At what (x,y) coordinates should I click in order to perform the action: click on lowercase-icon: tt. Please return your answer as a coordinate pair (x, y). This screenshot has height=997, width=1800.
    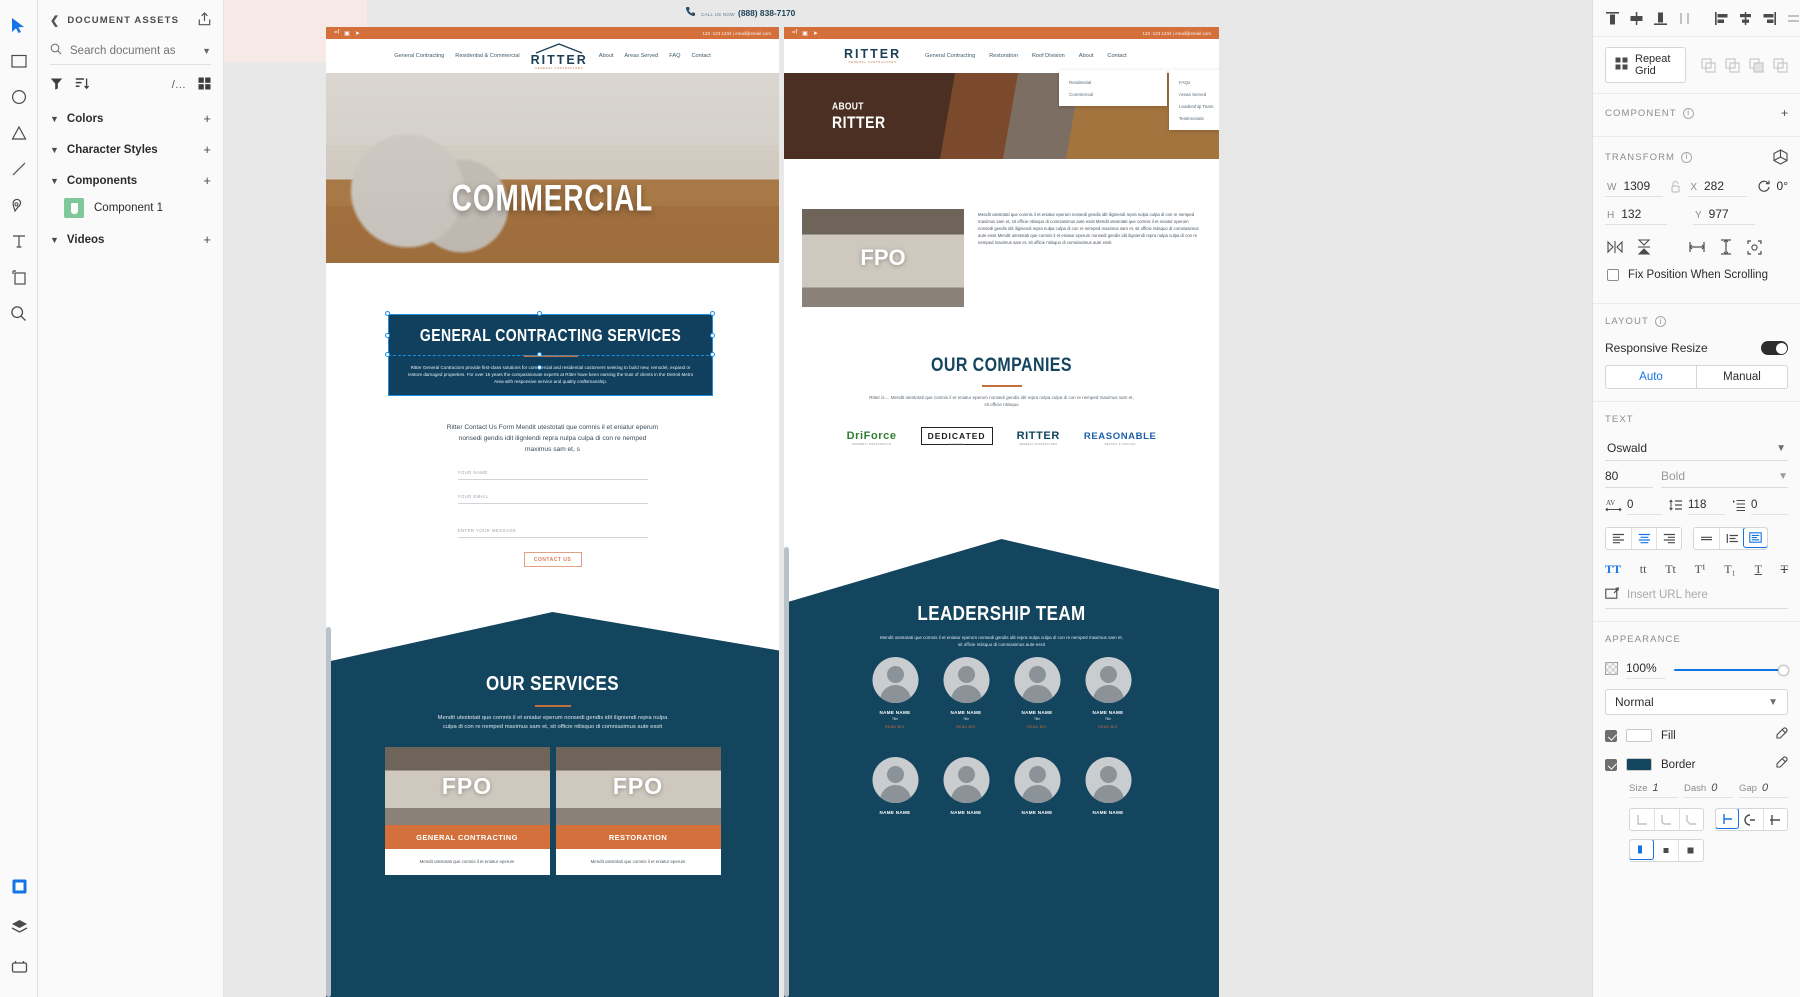
    Looking at the image, I should click on (1643, 569).